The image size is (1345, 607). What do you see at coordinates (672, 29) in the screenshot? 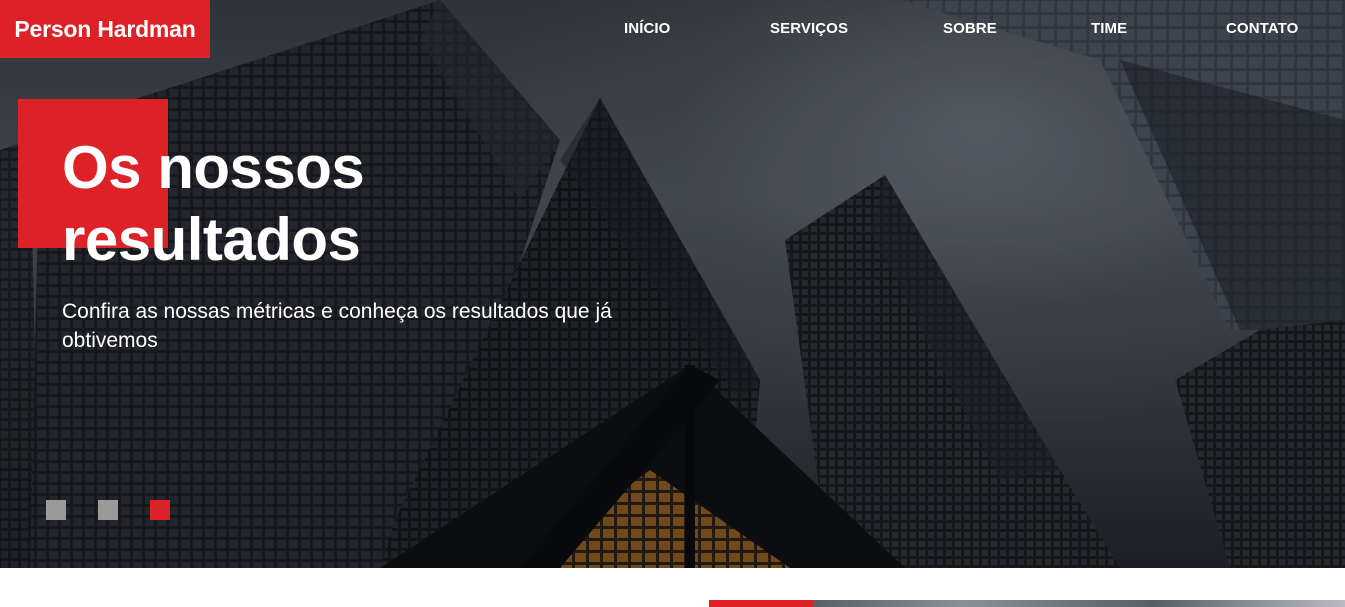
I see `main-navigation: INÍCIO SERVIÇOS SOBRE TIME CONTATO` at bounding box center [672, 29].